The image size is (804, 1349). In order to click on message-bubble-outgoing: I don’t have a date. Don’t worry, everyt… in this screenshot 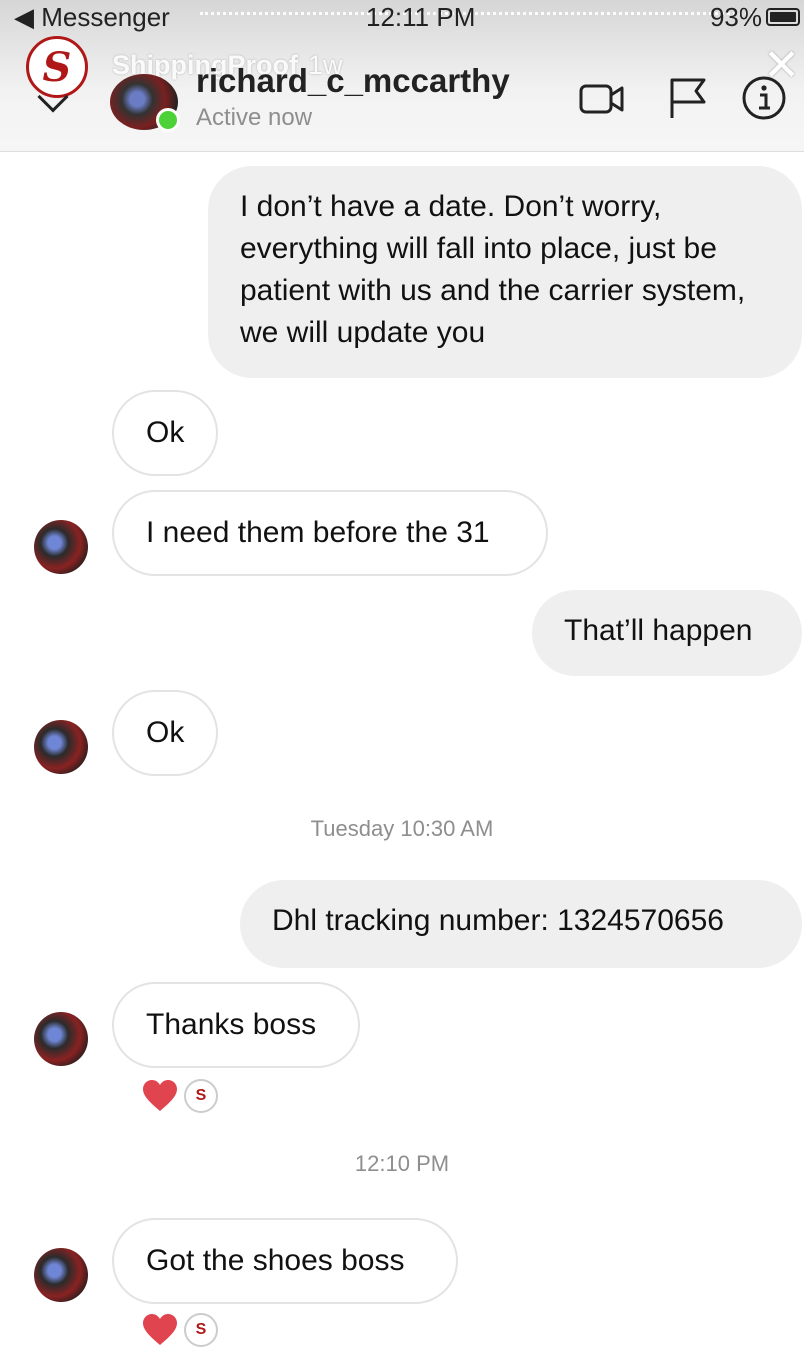, I will do `click(505, 272)`.